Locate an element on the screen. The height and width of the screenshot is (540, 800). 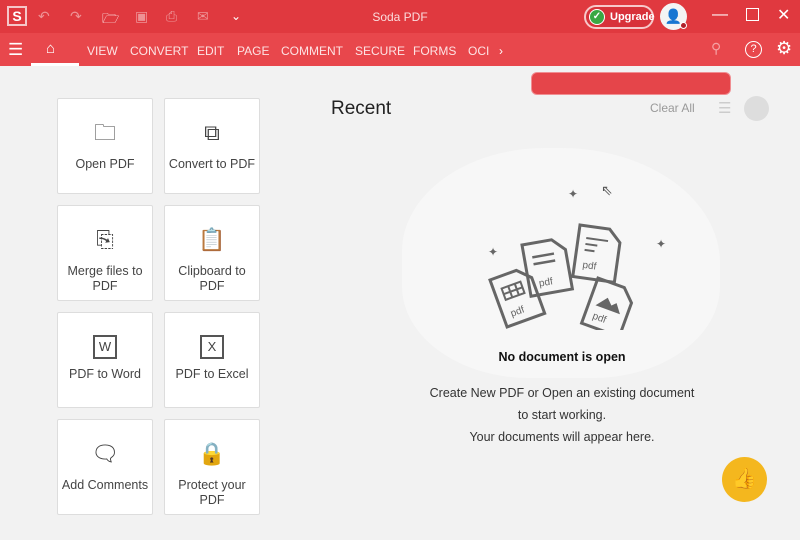
app-logo: S is located at coordinates (17, 16).